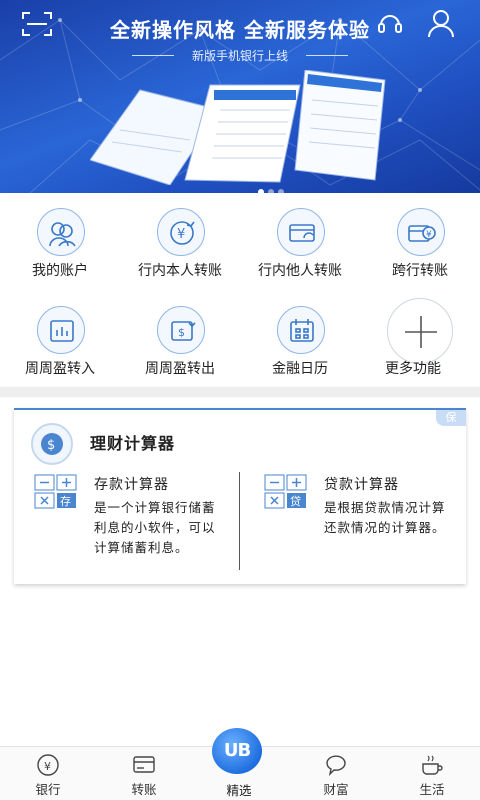 The height and width of the screenshot is (800, 480). Describe the element at coordinates (239, 56) in the screenshot. I see `banner-subtitle: 新版手机银行上线` at that location.